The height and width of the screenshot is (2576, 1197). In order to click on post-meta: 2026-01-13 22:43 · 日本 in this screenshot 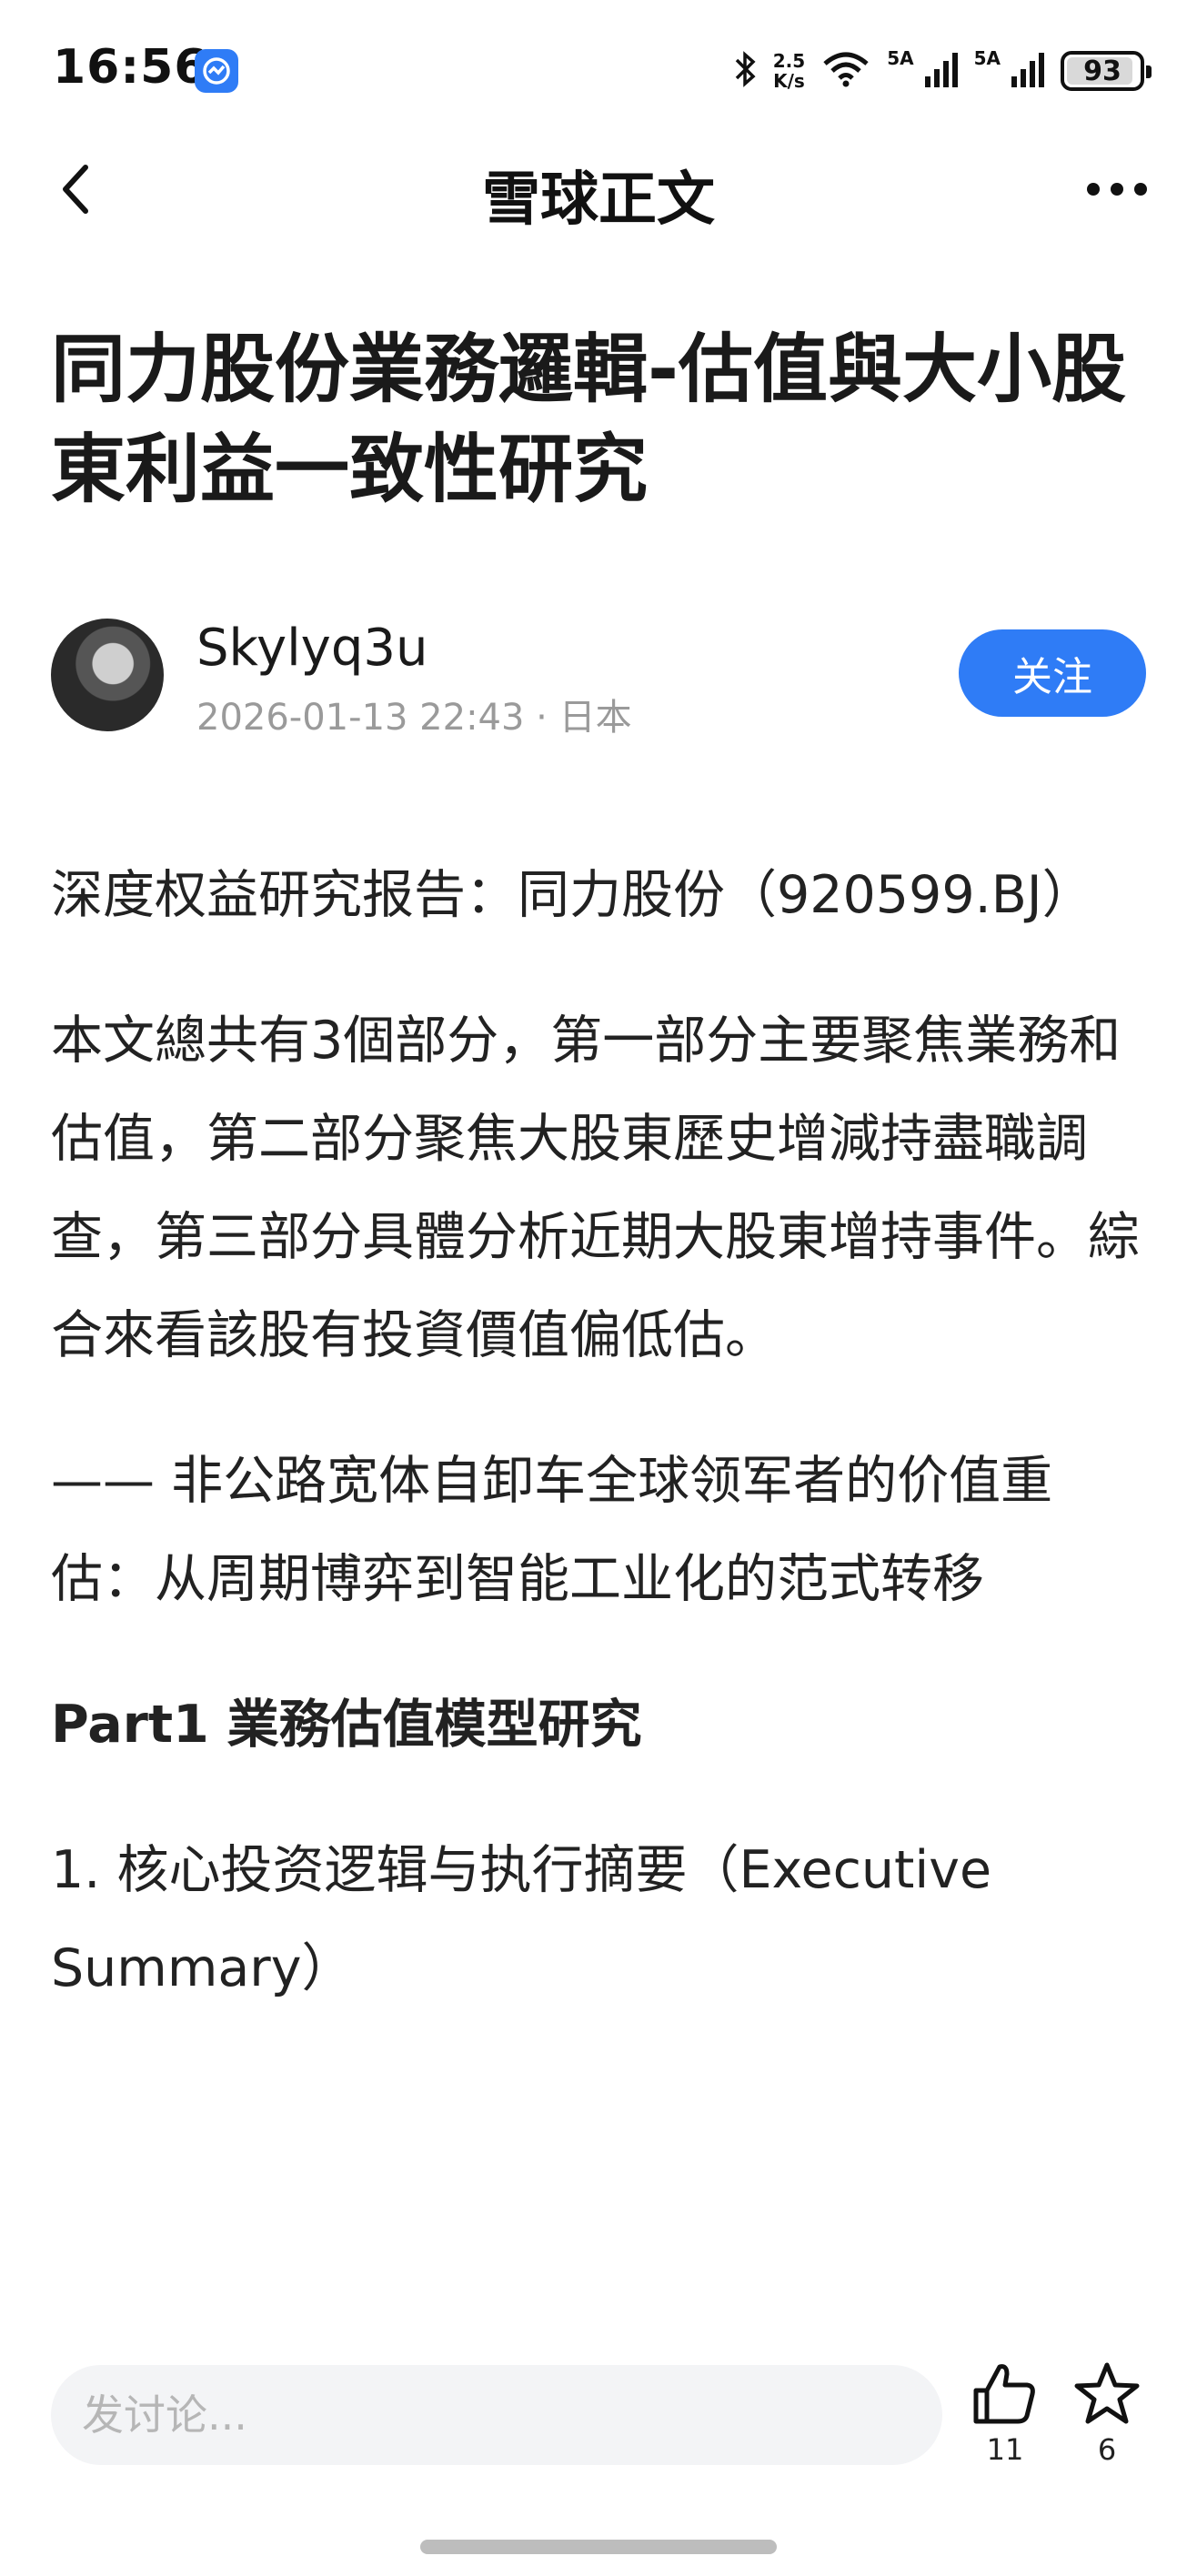, I will do `click(414, 718)`.